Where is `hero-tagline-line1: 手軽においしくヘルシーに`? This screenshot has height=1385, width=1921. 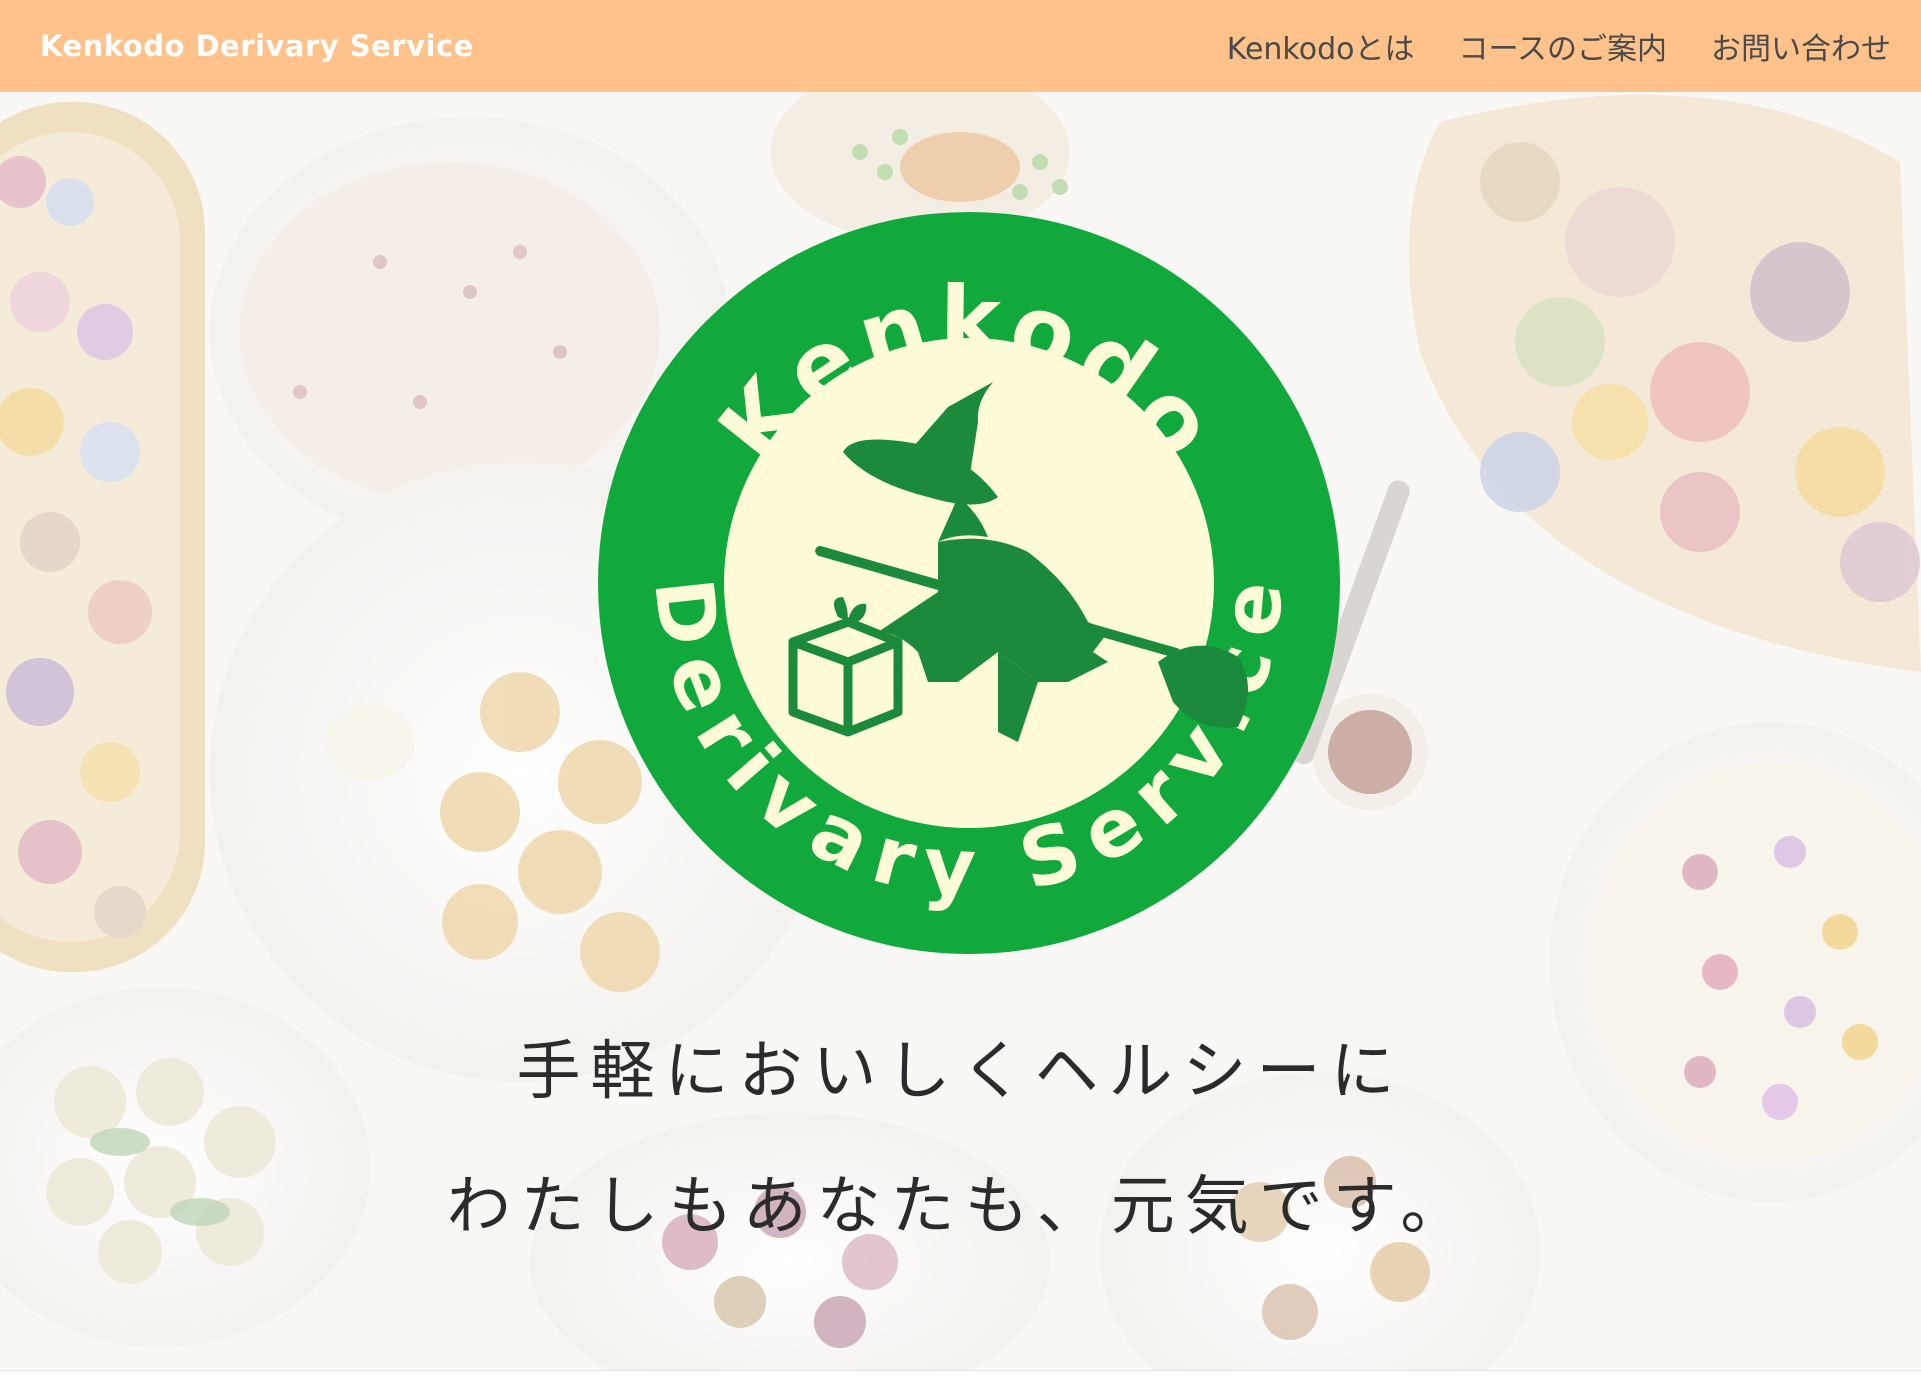 hero-tagline-line1: 手軽においしくヘルシーに is located at coordinates (960, 1072).